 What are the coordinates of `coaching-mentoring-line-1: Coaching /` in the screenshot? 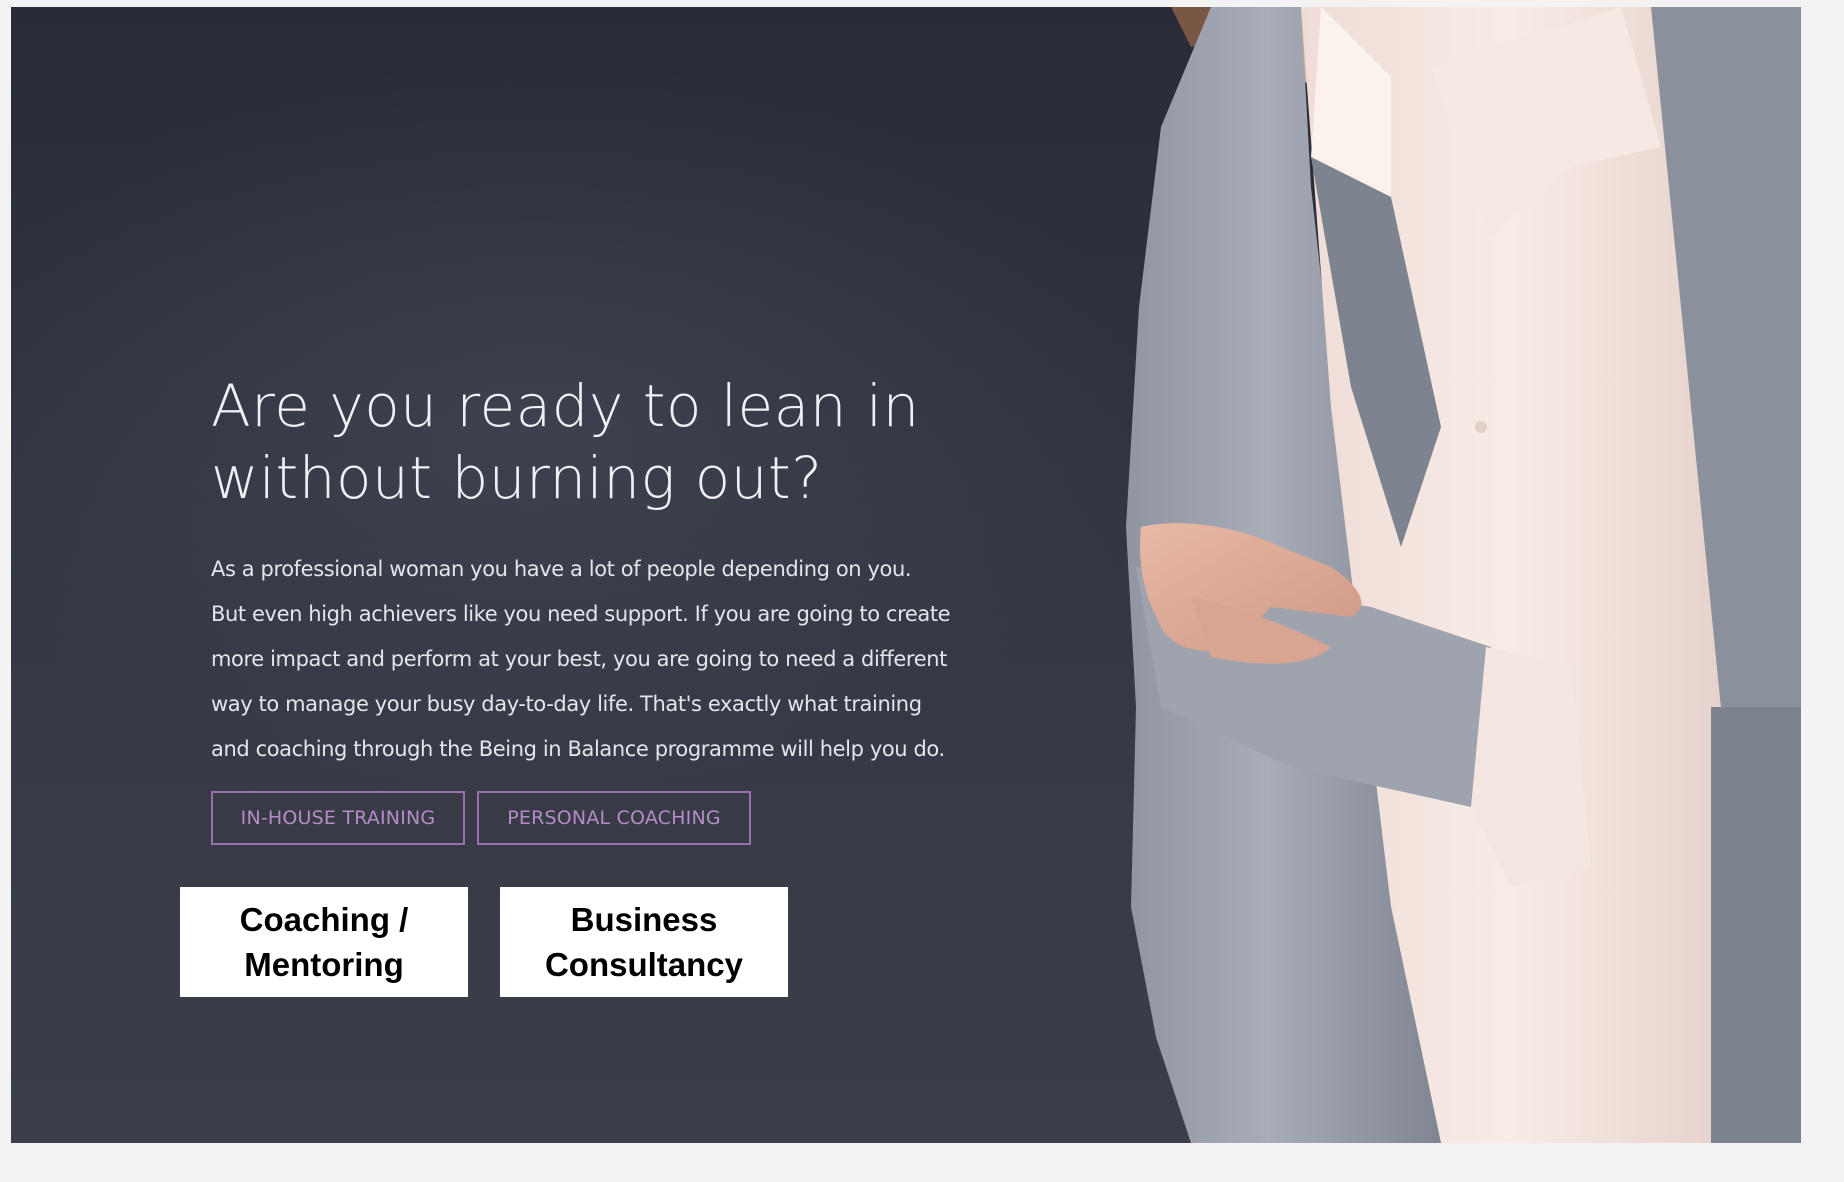 It's located at (324, 919).